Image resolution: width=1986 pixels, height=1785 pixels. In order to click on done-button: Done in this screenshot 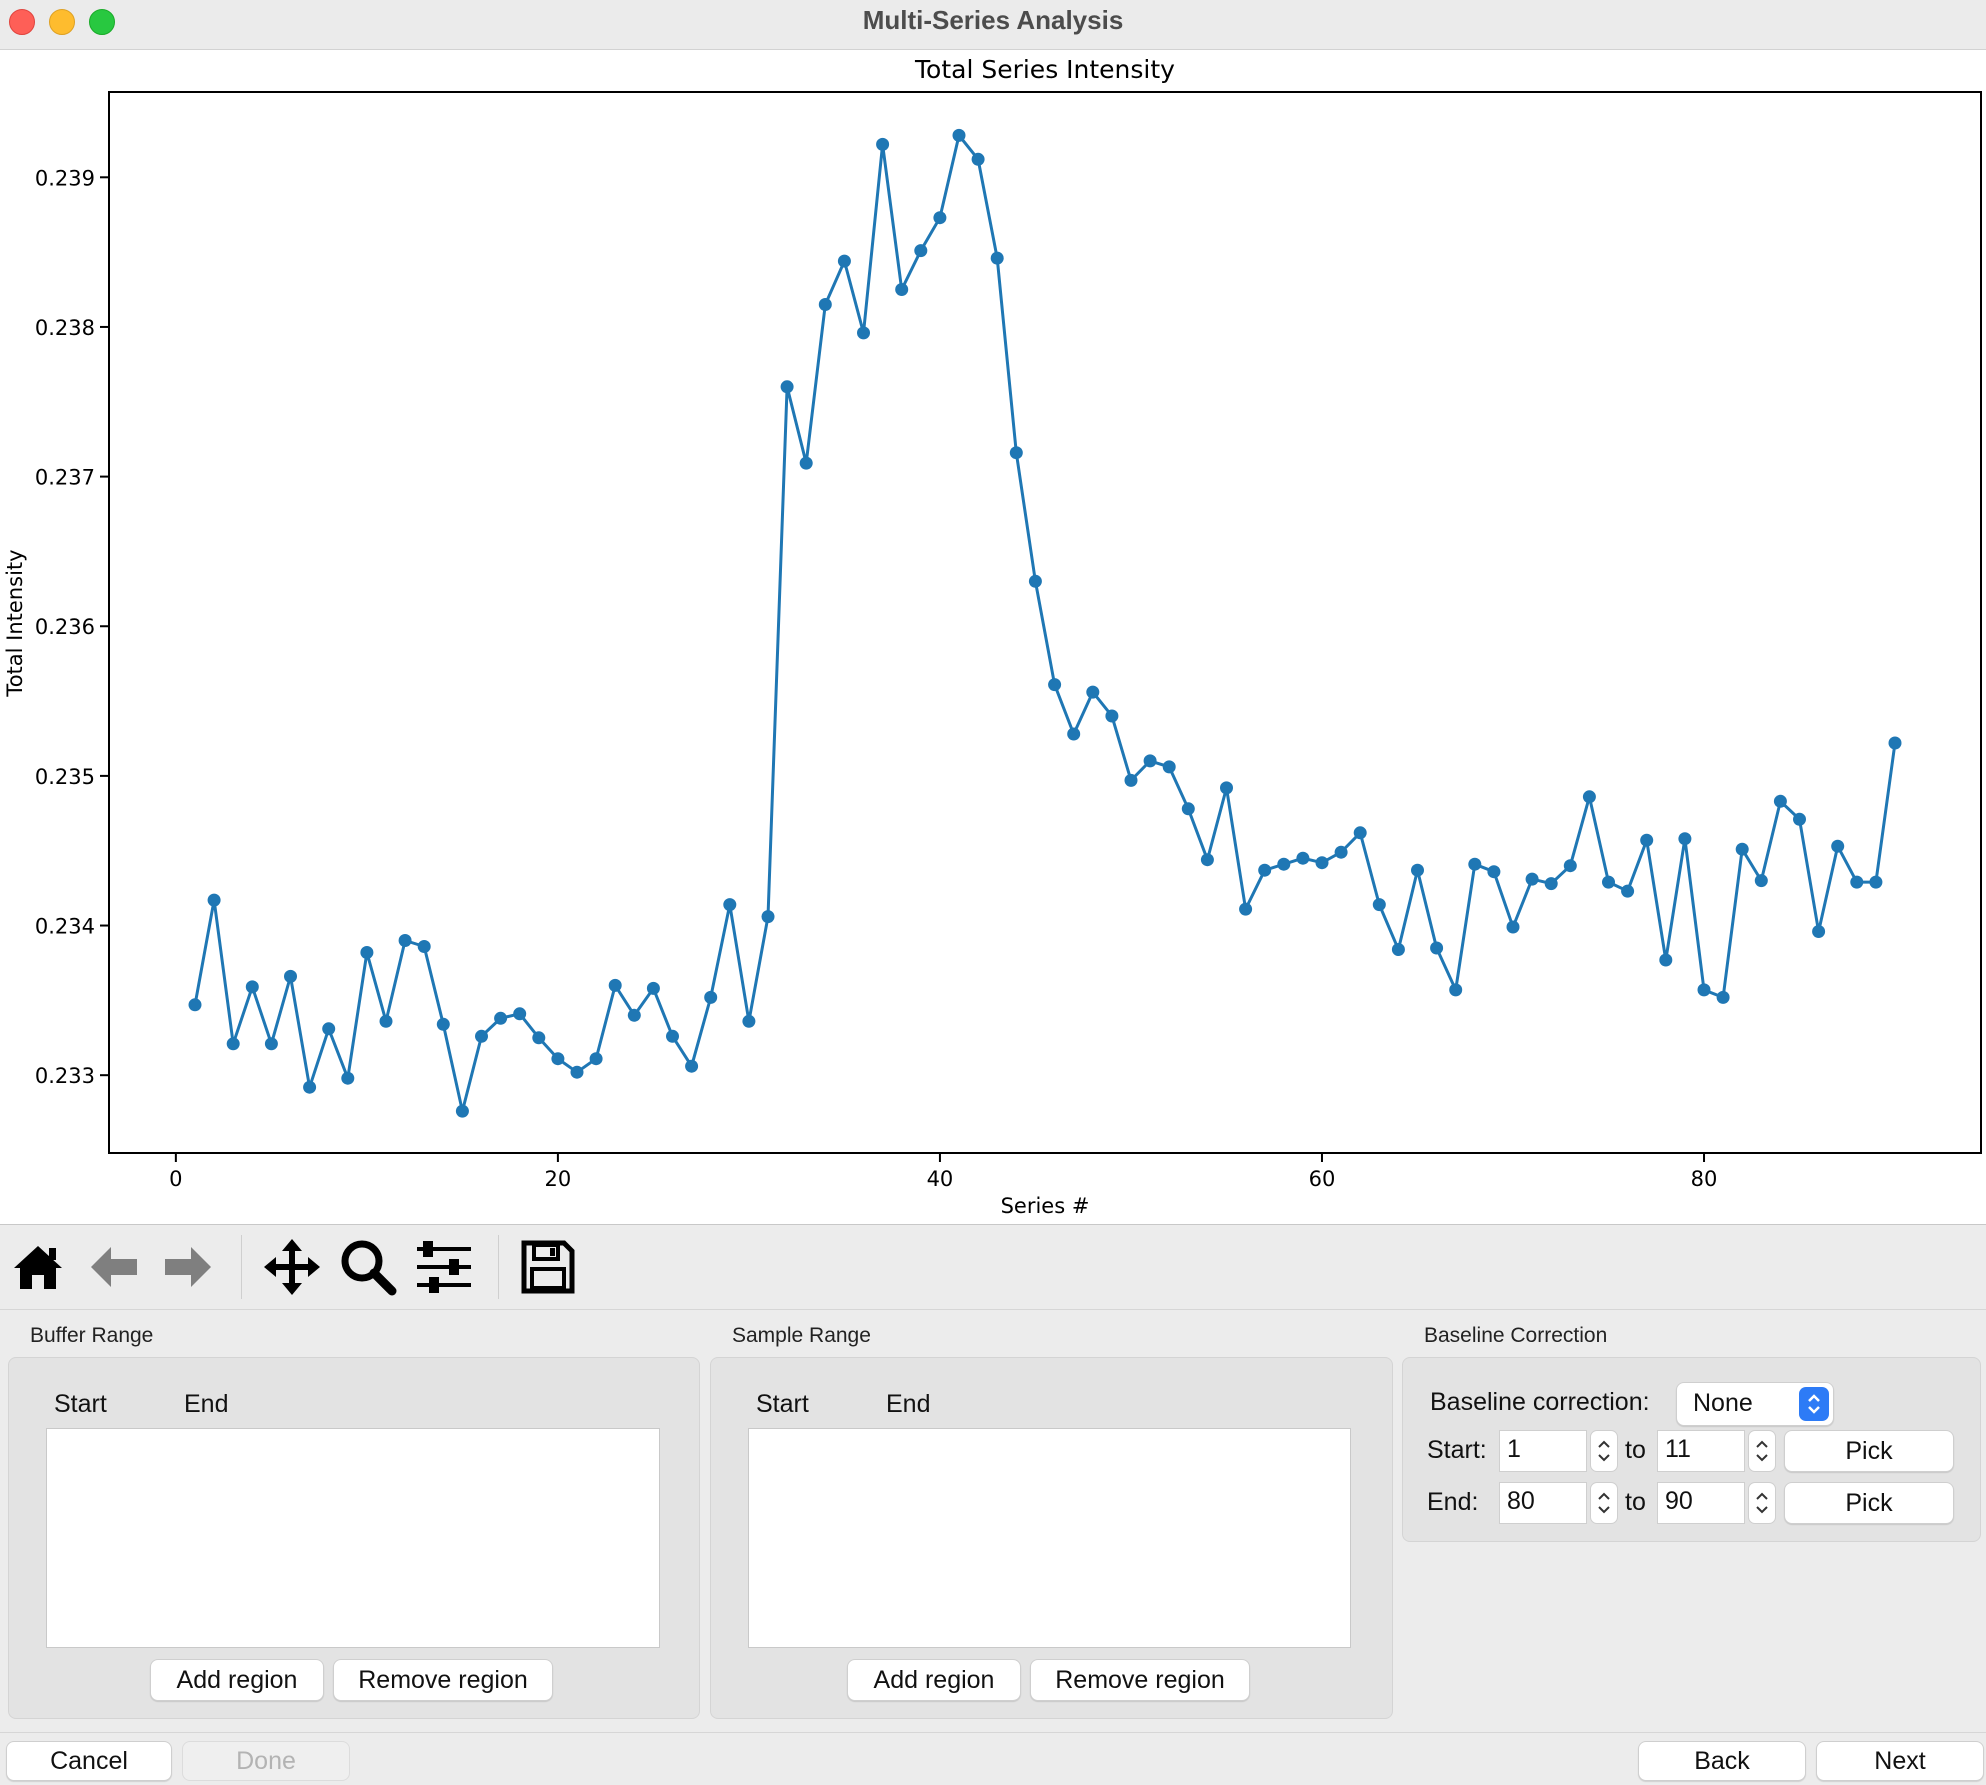, I will do `click(266, 1761)`.